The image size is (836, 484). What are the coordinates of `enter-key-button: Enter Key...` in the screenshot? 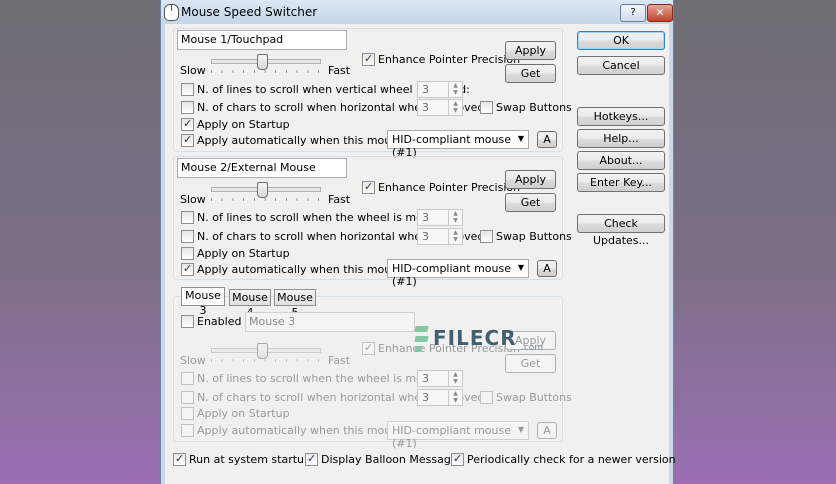 It's located at (621, 182).